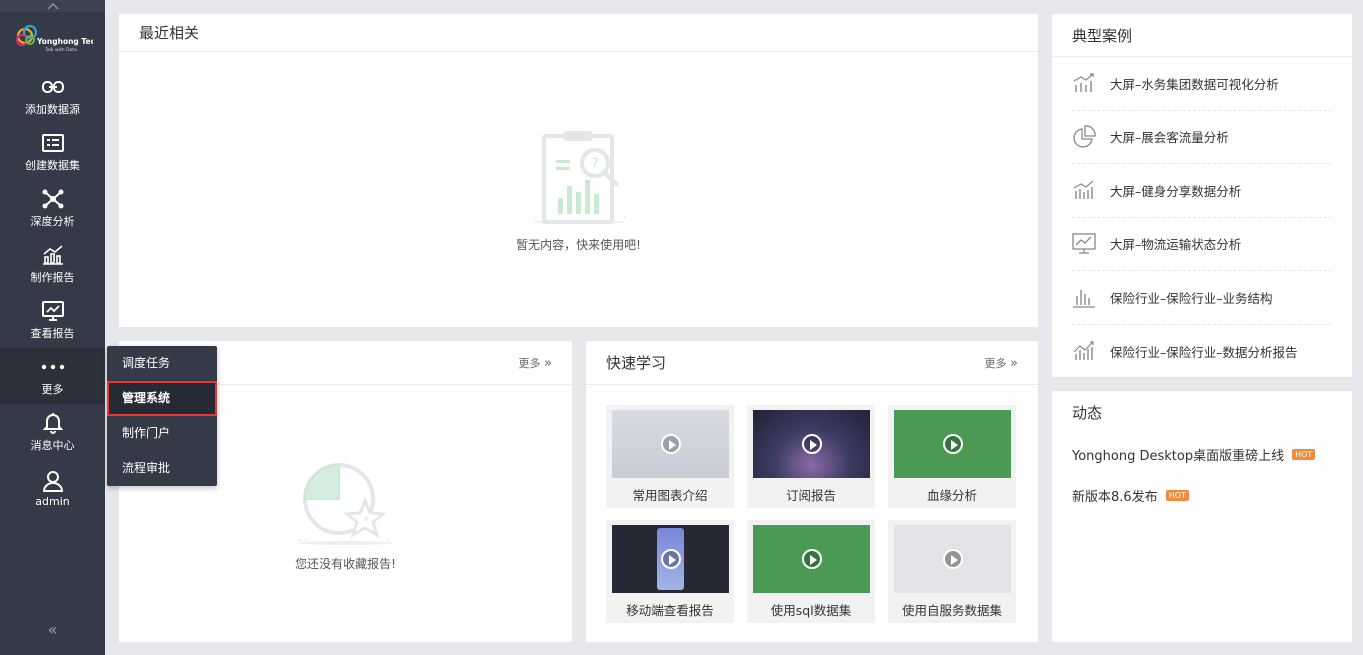 This screenshot has width=1363, height=655. I want to click on video-label: 使用自服务数据集, so click(951, 610).